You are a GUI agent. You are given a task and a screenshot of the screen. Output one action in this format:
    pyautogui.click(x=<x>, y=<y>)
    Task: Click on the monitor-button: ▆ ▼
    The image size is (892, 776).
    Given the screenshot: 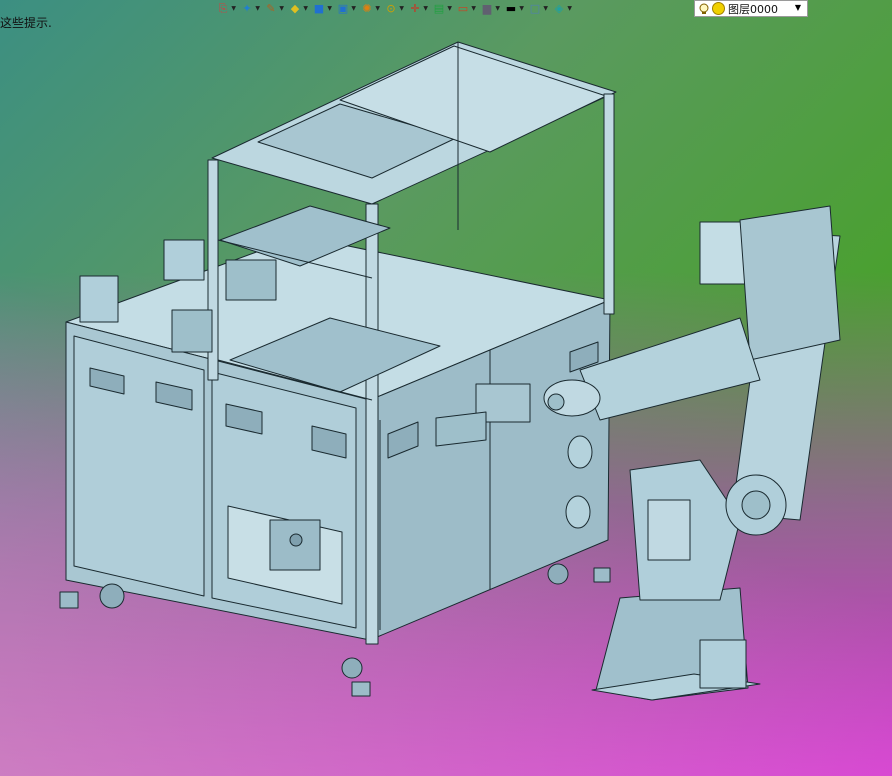 What is the action you would take?
    pyautogui.click(x=488, y=9)
    